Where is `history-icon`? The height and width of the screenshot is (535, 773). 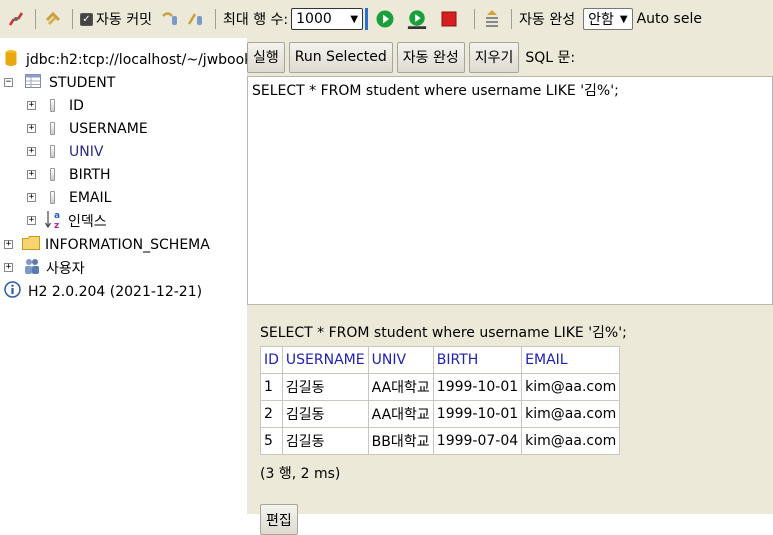
history-icon is located at coordinates (492, 19).